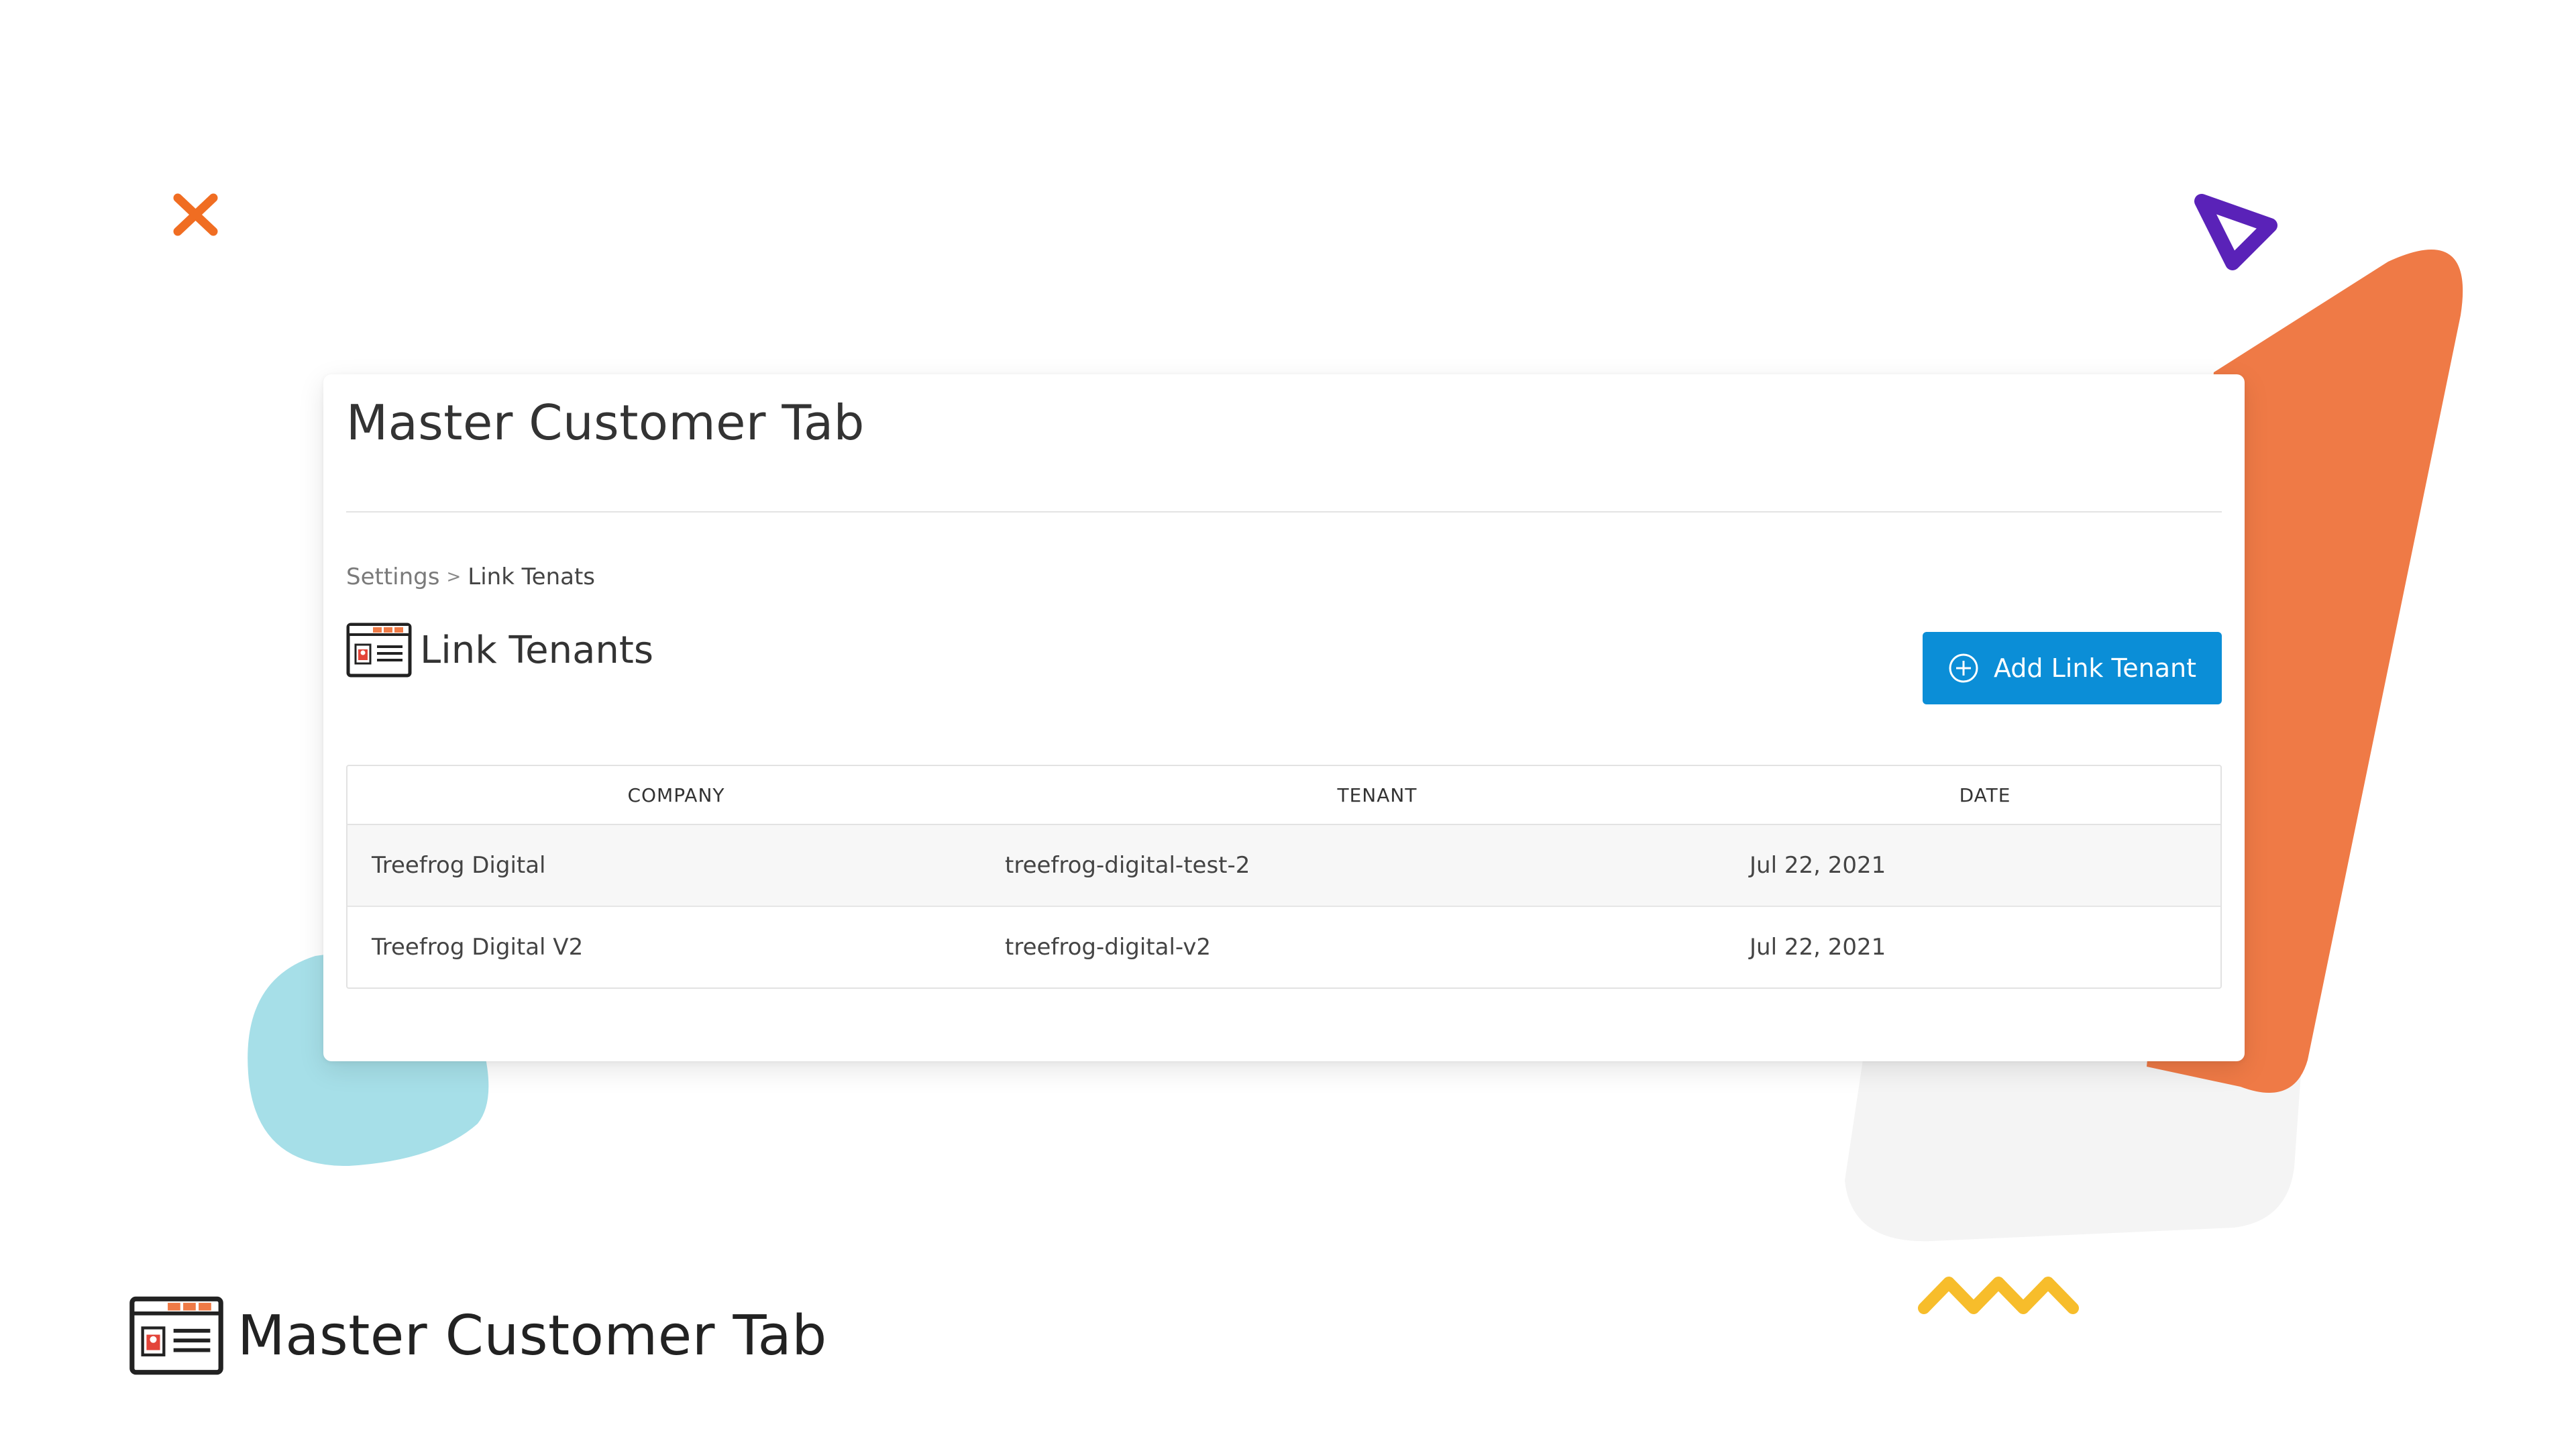  What do you see at coordinates (1284, 512) in the screenshot?
I see `title-divider` at bounding box center [1284, 512].